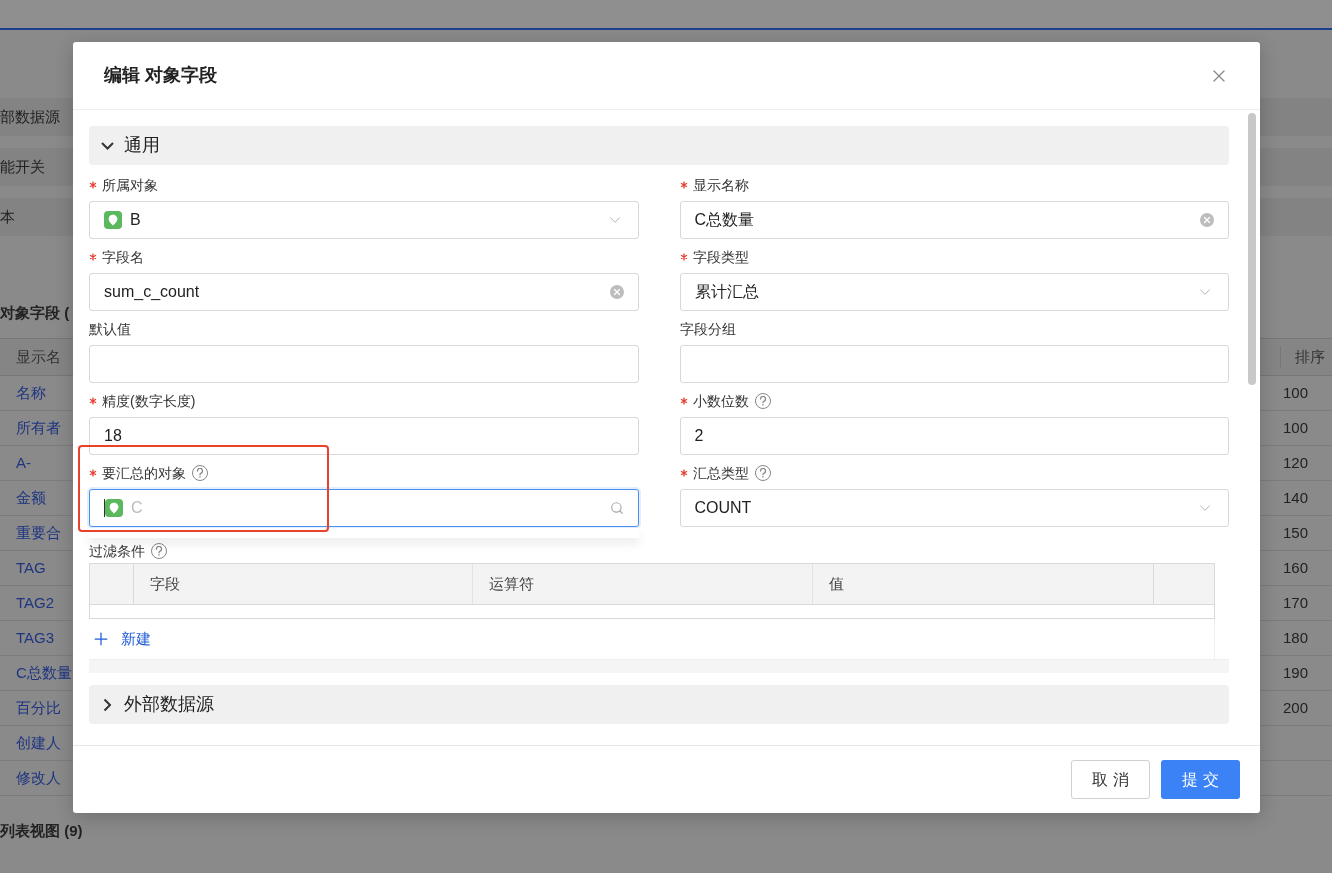  I want to click on select-field: B, so click(364, 220).